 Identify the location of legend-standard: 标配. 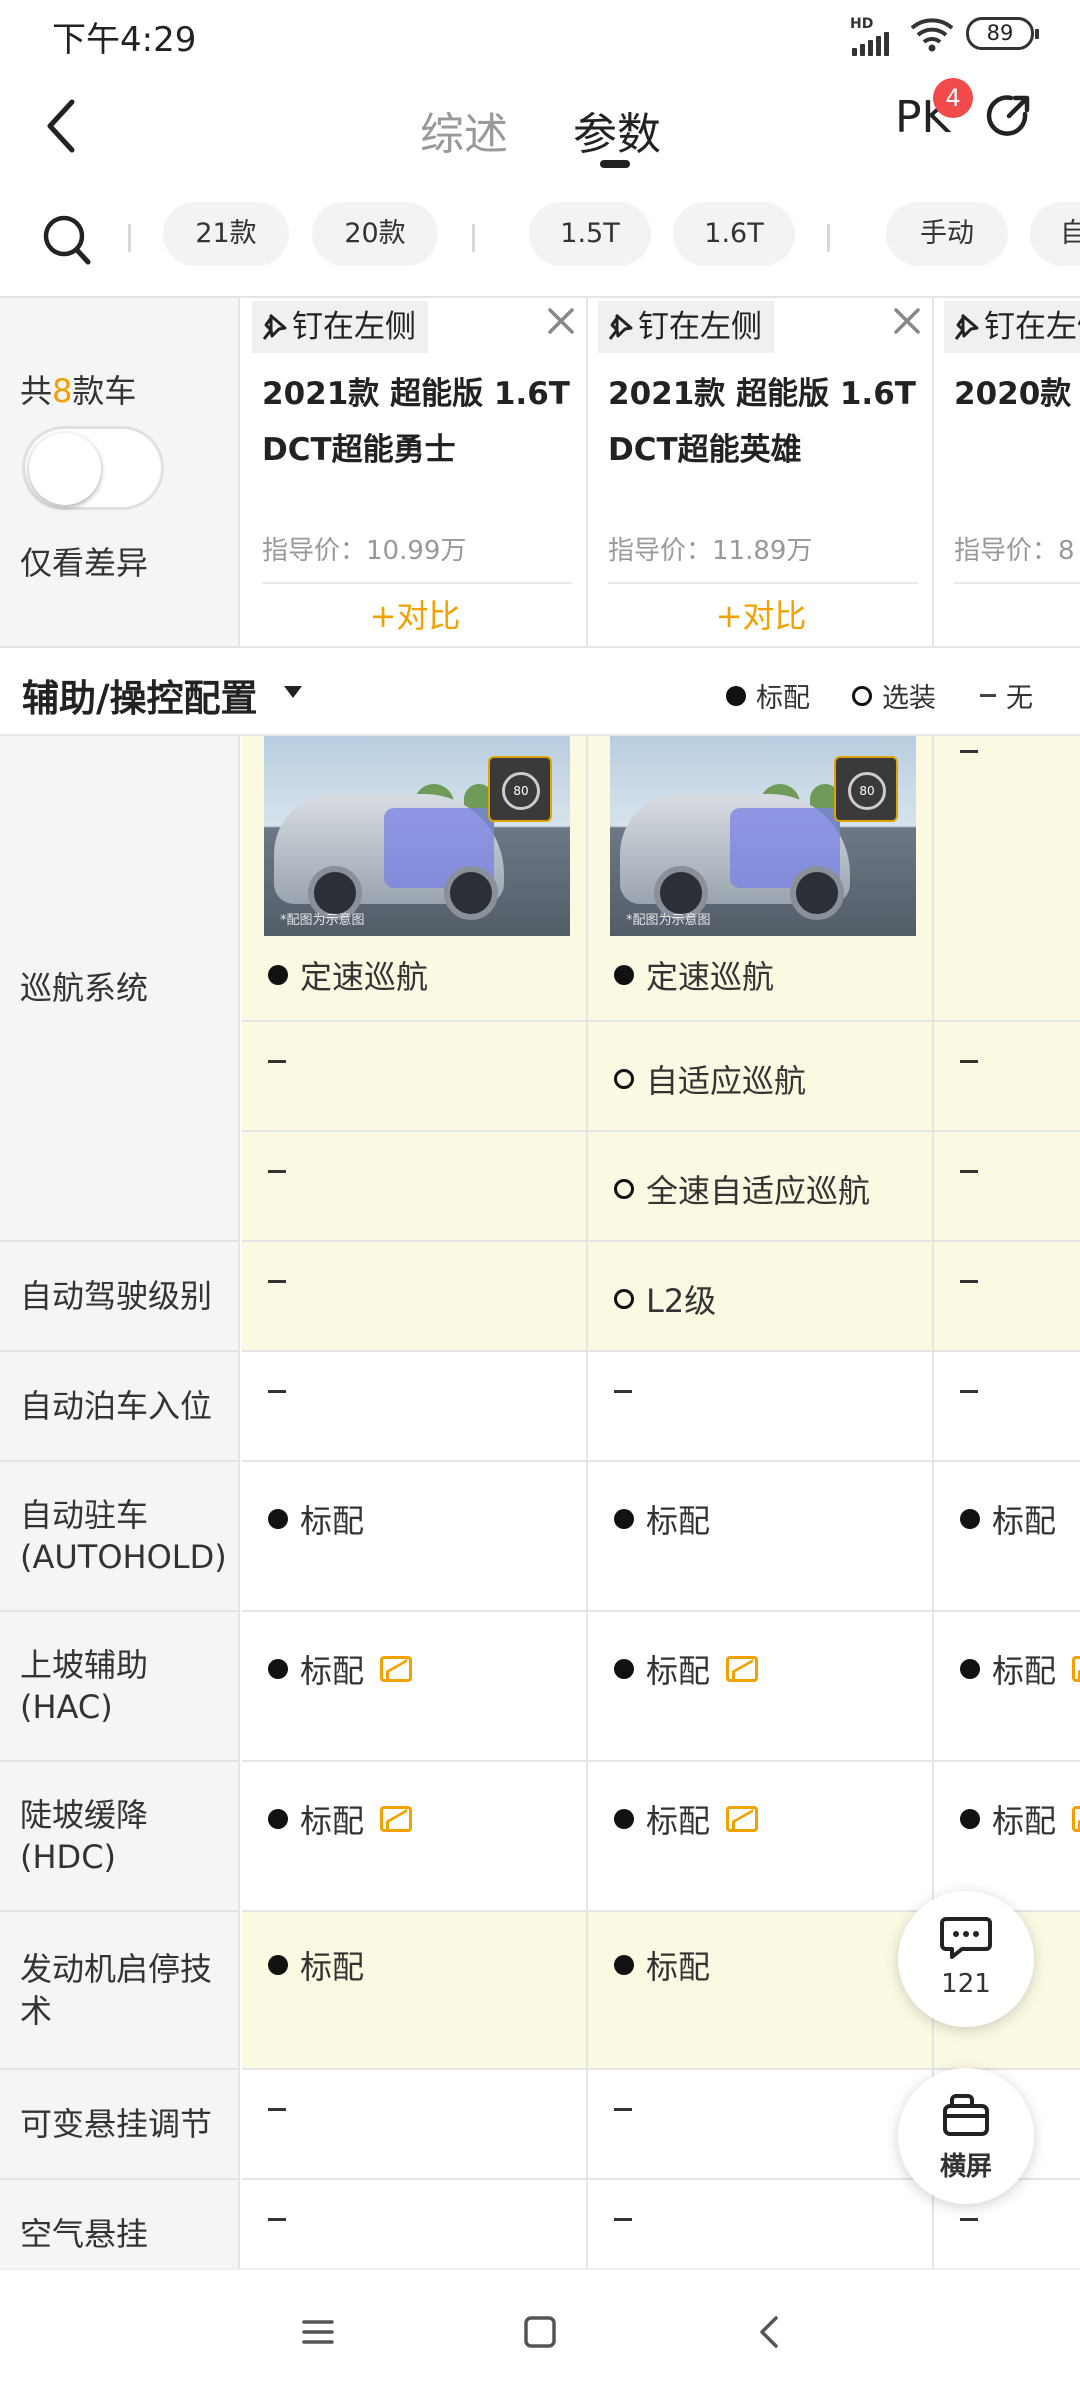
(768, 695).